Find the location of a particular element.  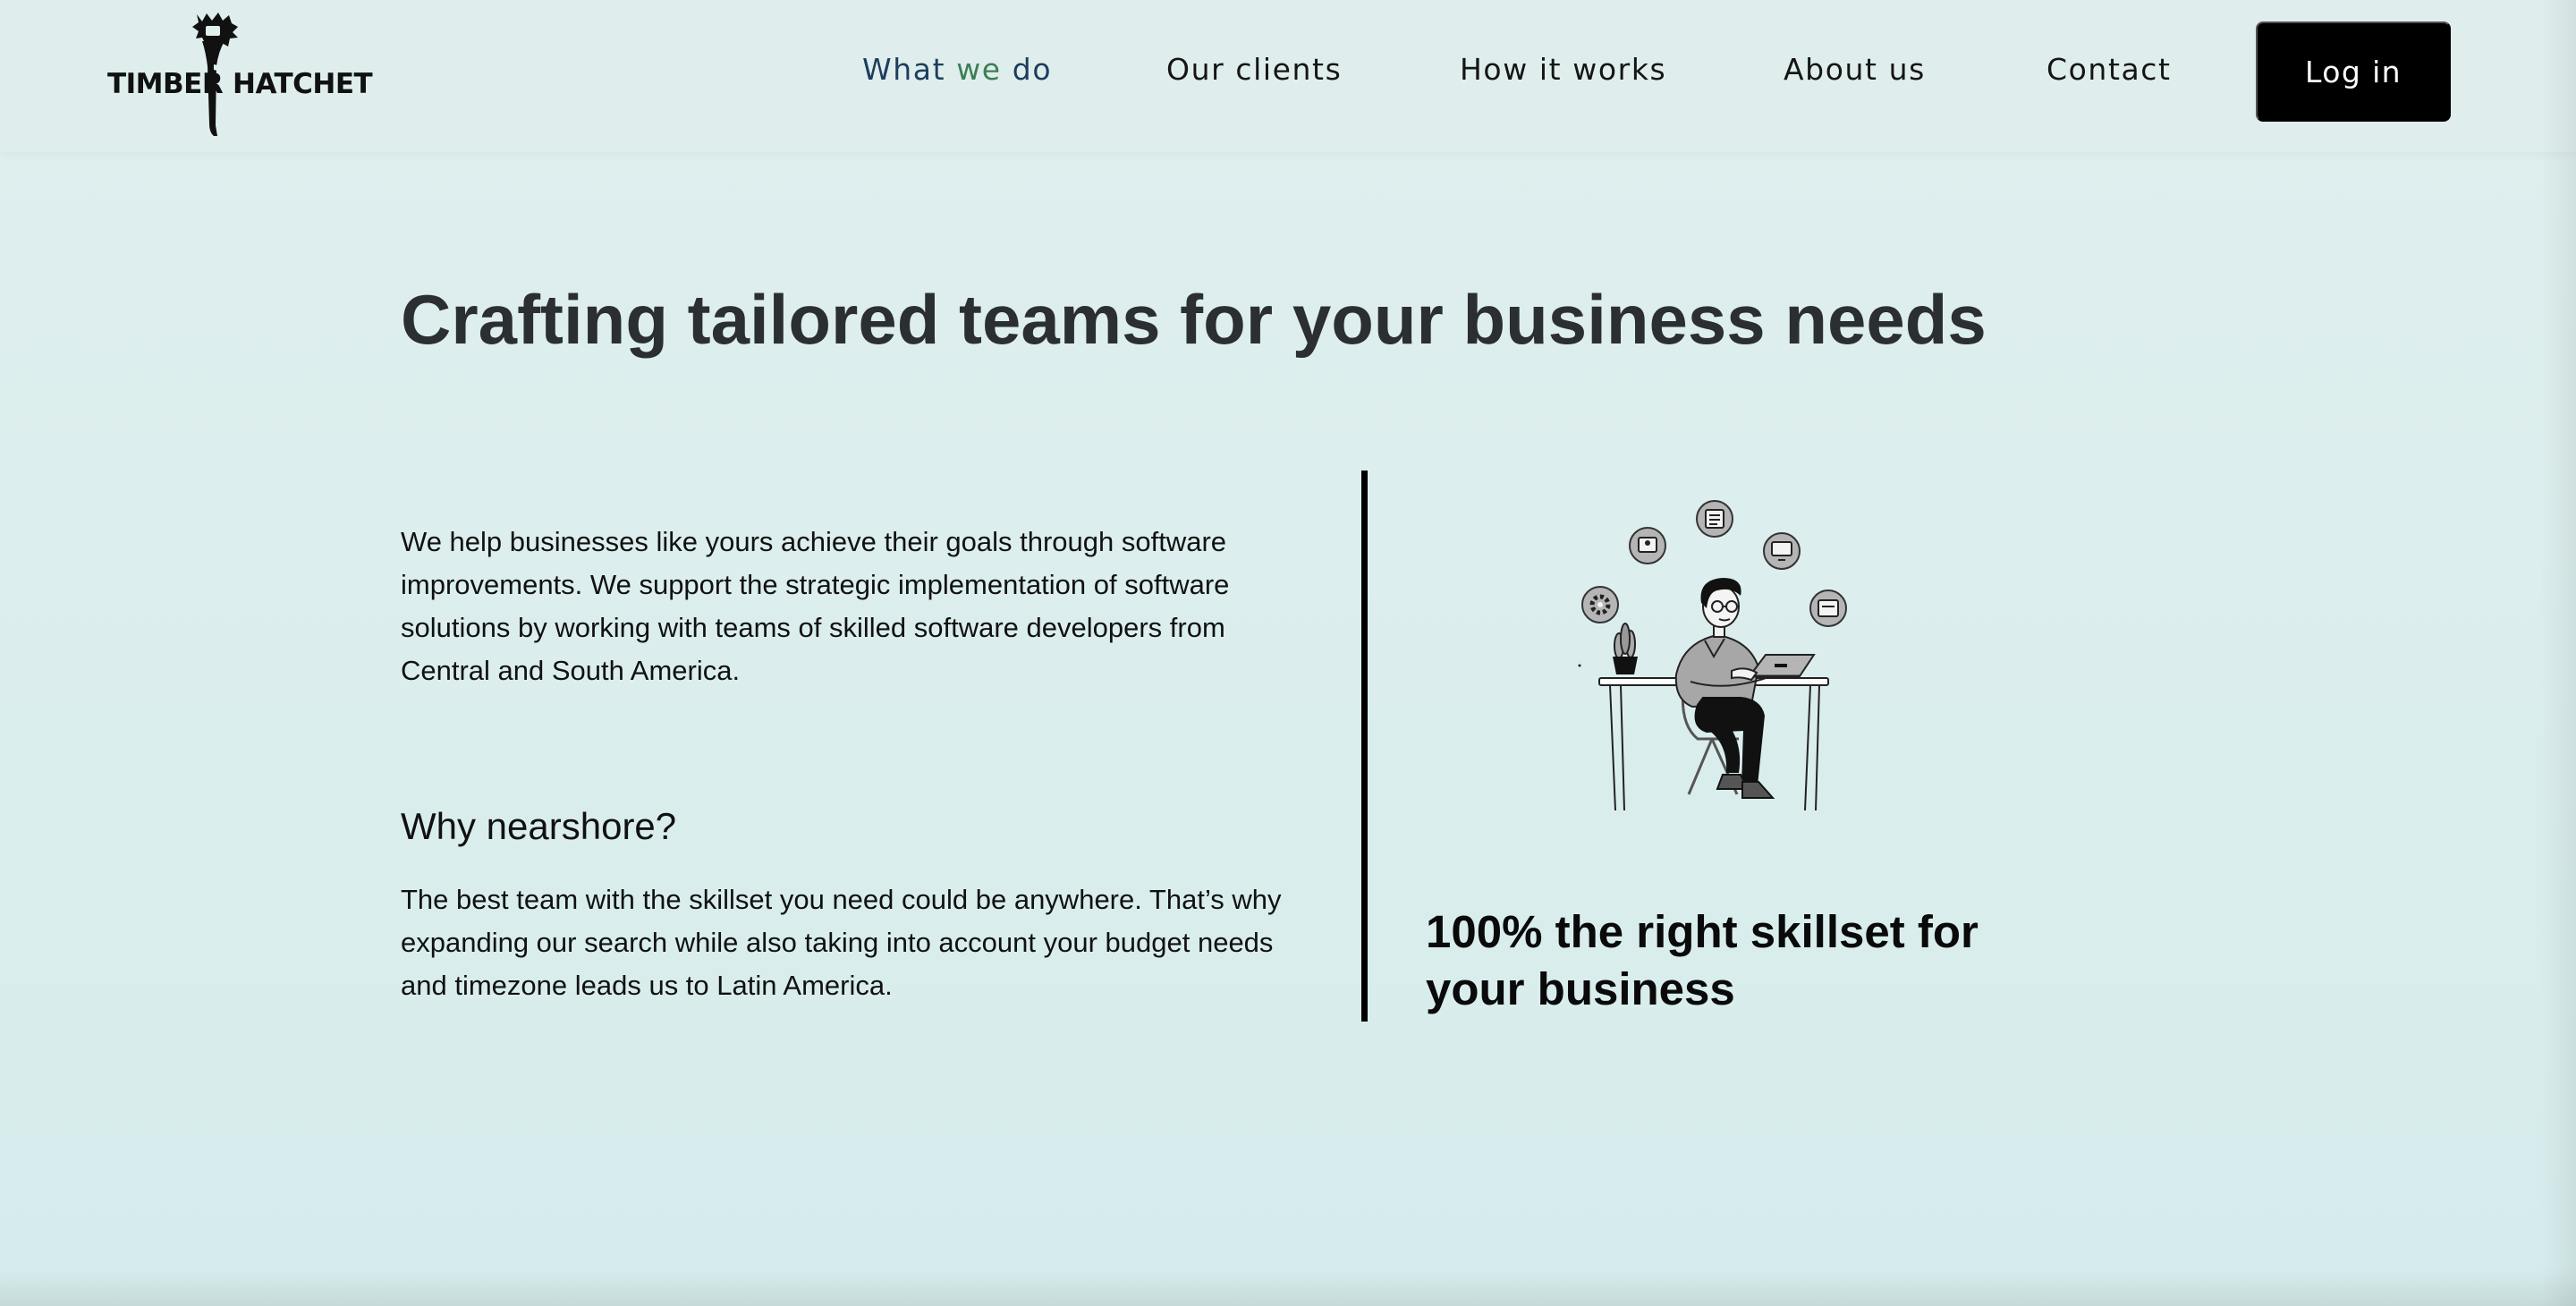

code-bubble-icon is located at coordinates (1828, 608).